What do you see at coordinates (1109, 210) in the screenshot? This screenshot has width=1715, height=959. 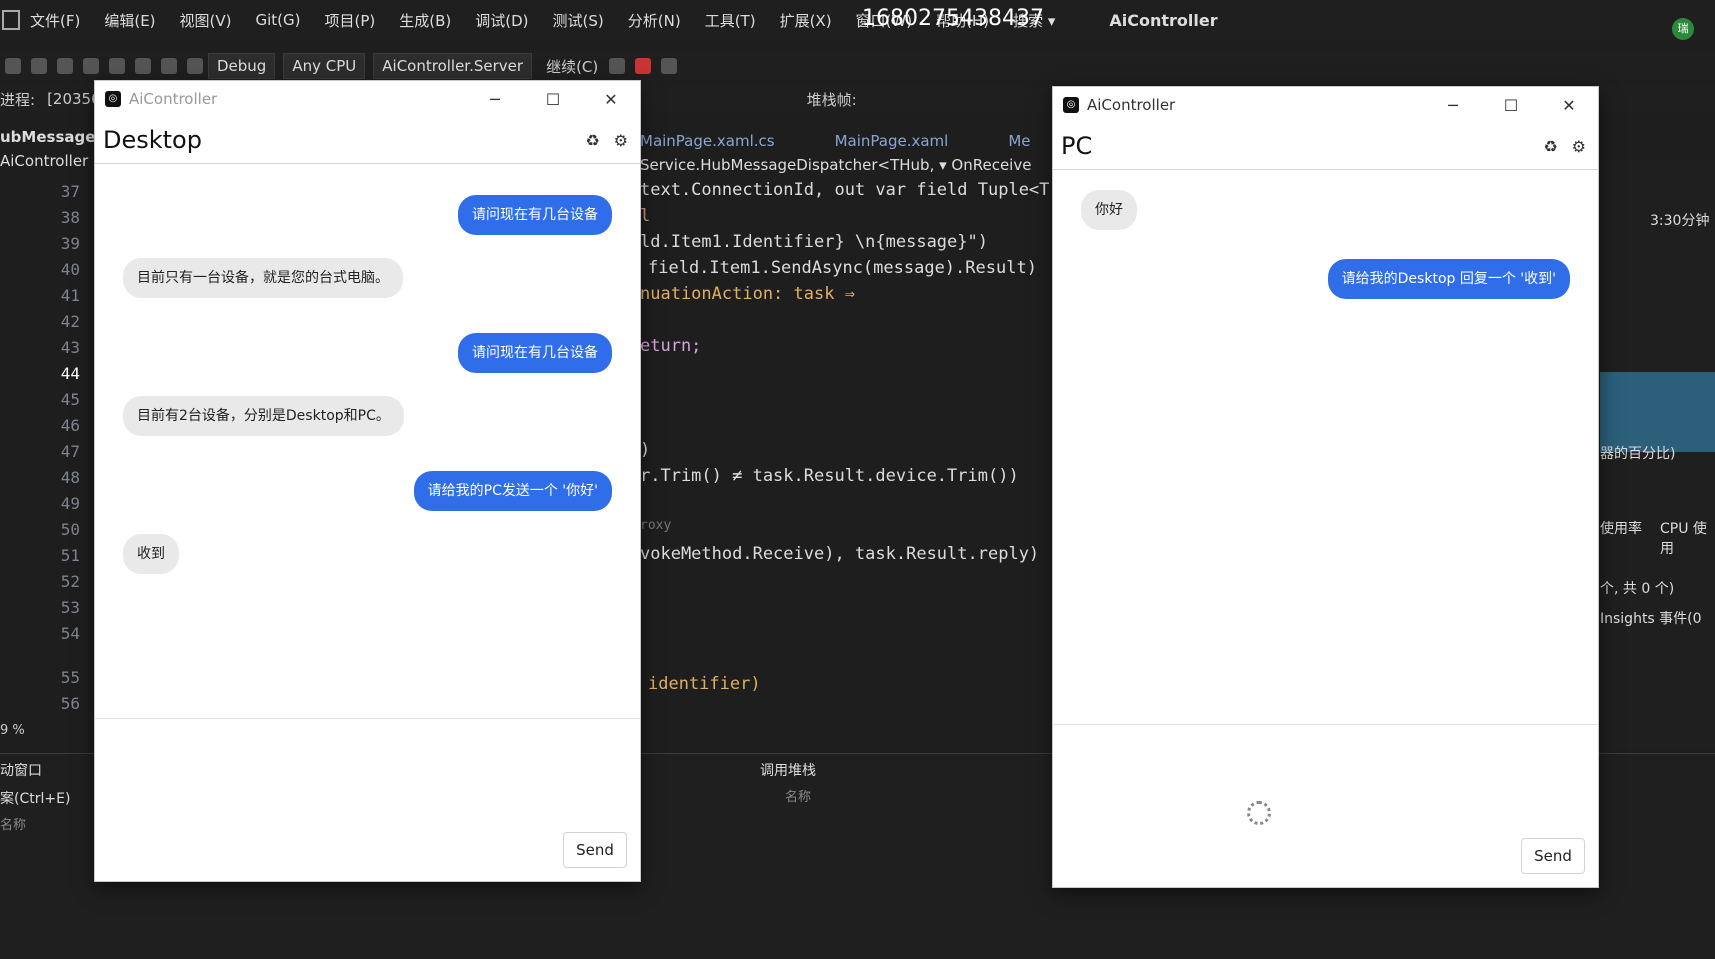 I see `message-incoming: 你好` at bounding box center [1109, 210].